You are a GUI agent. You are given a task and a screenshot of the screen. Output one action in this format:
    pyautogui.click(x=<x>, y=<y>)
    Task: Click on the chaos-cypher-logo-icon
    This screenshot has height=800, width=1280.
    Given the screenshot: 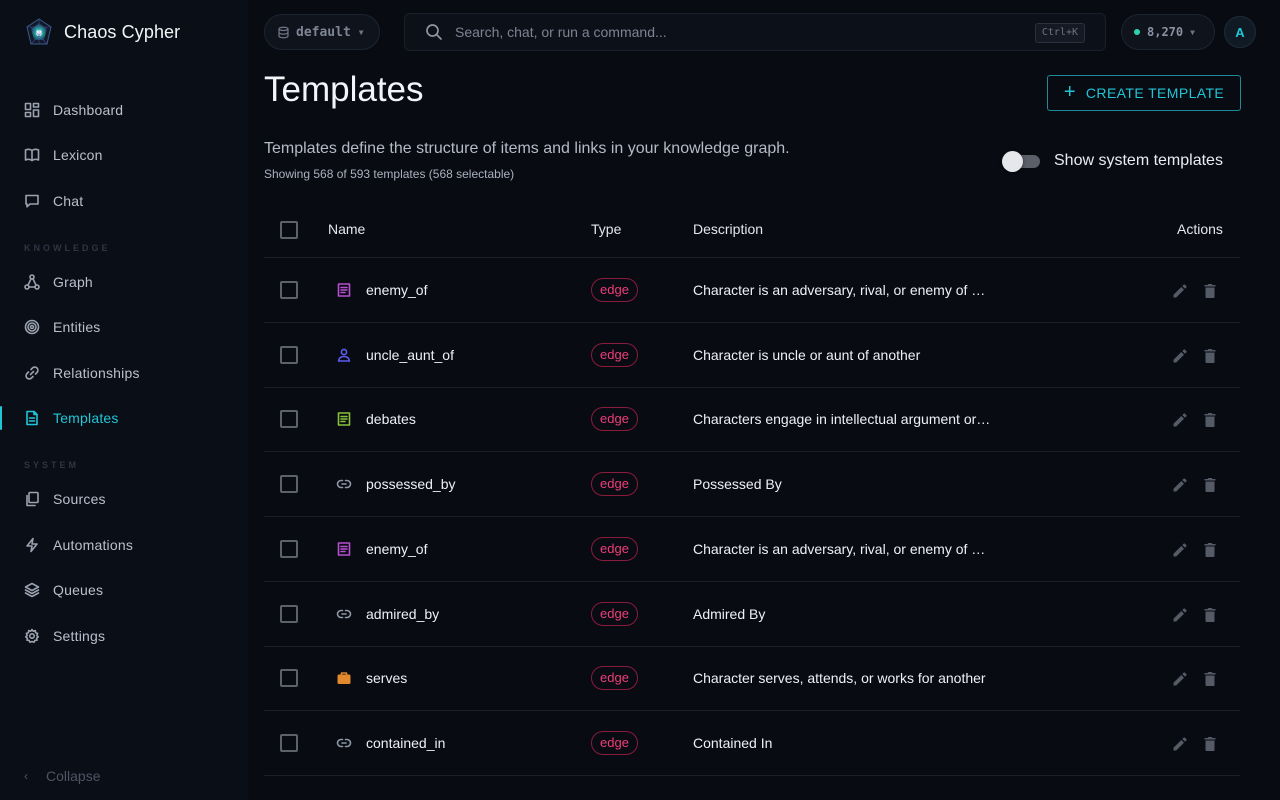 What is the action you would take?
    pyautogui.click(x=39, y=32)
    